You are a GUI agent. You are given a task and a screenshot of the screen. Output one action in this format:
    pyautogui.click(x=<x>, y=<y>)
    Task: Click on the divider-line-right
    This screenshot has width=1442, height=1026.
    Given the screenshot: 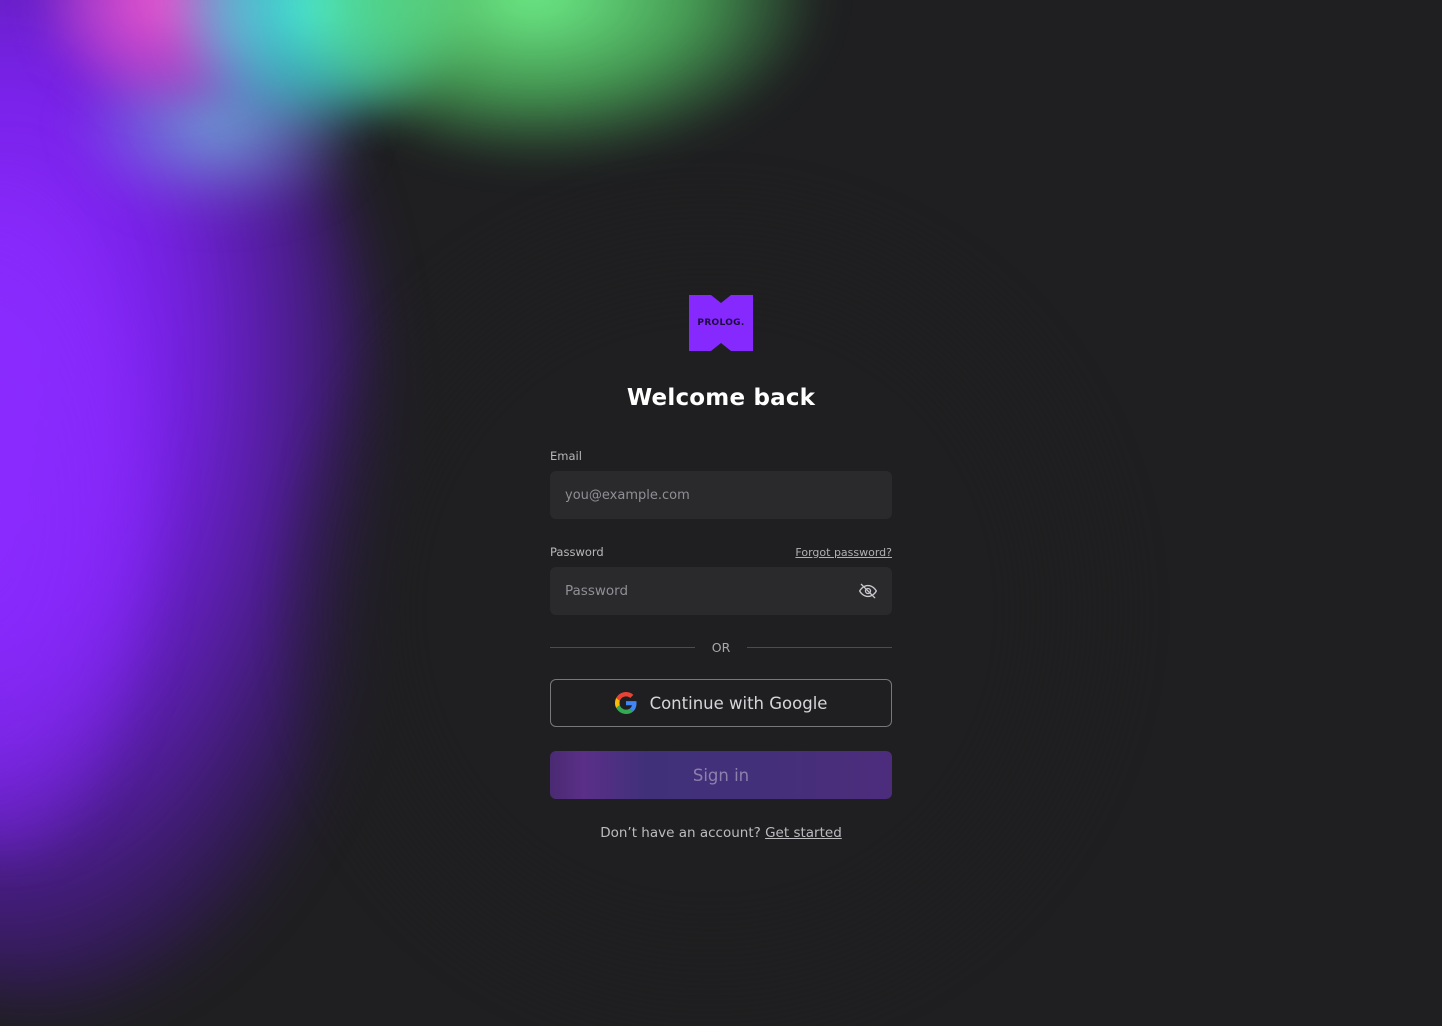 What is the action you would take?
    pyautogui.click(x=819, y=647)
    